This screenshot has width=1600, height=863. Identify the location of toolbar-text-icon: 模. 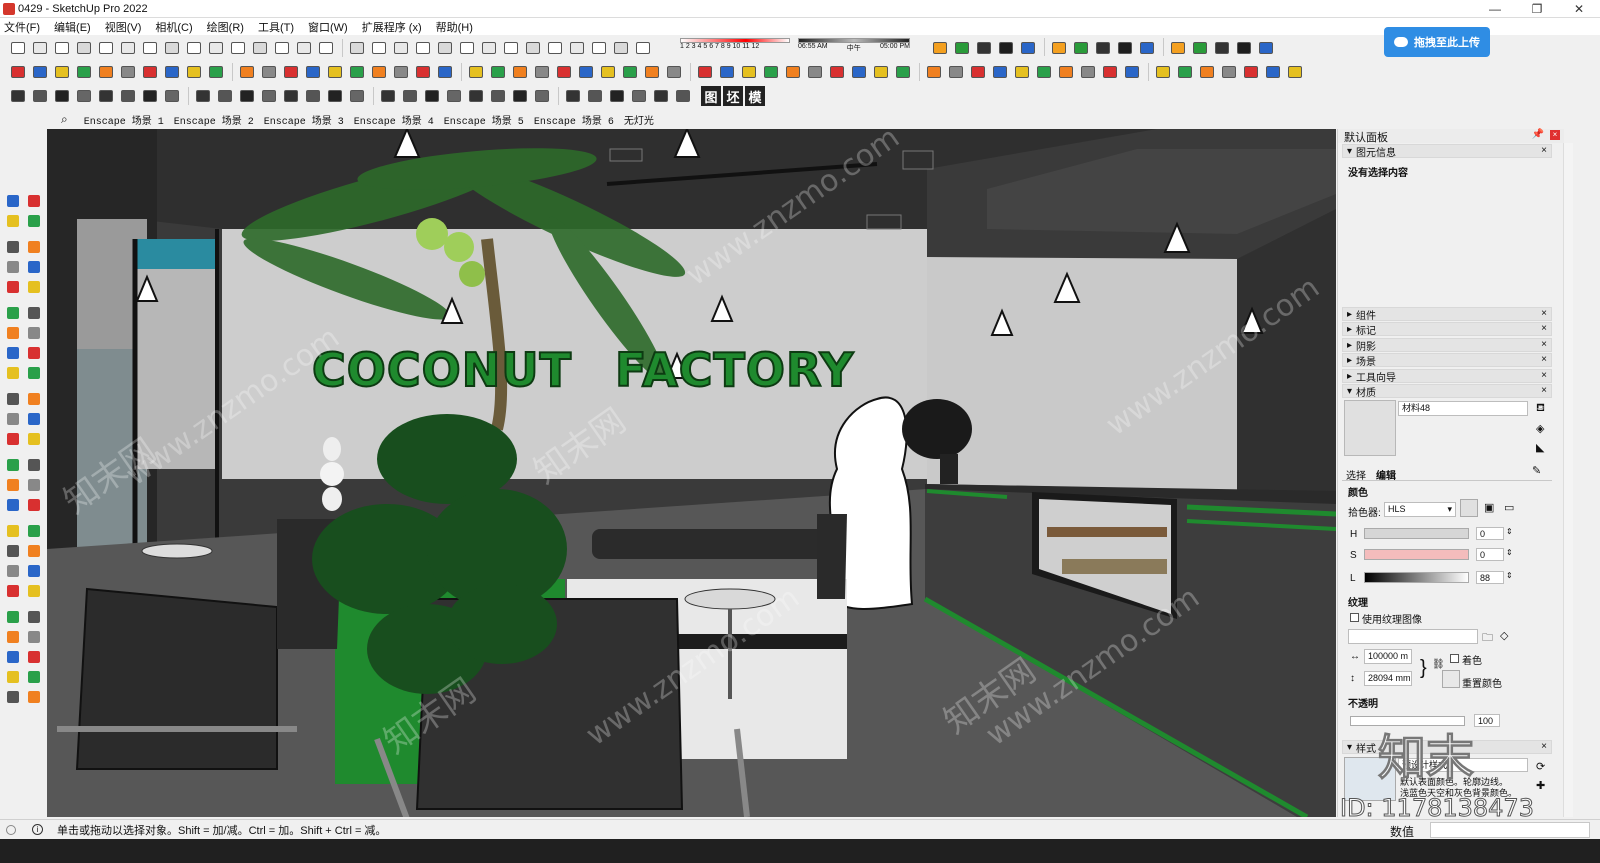
(755, 96).